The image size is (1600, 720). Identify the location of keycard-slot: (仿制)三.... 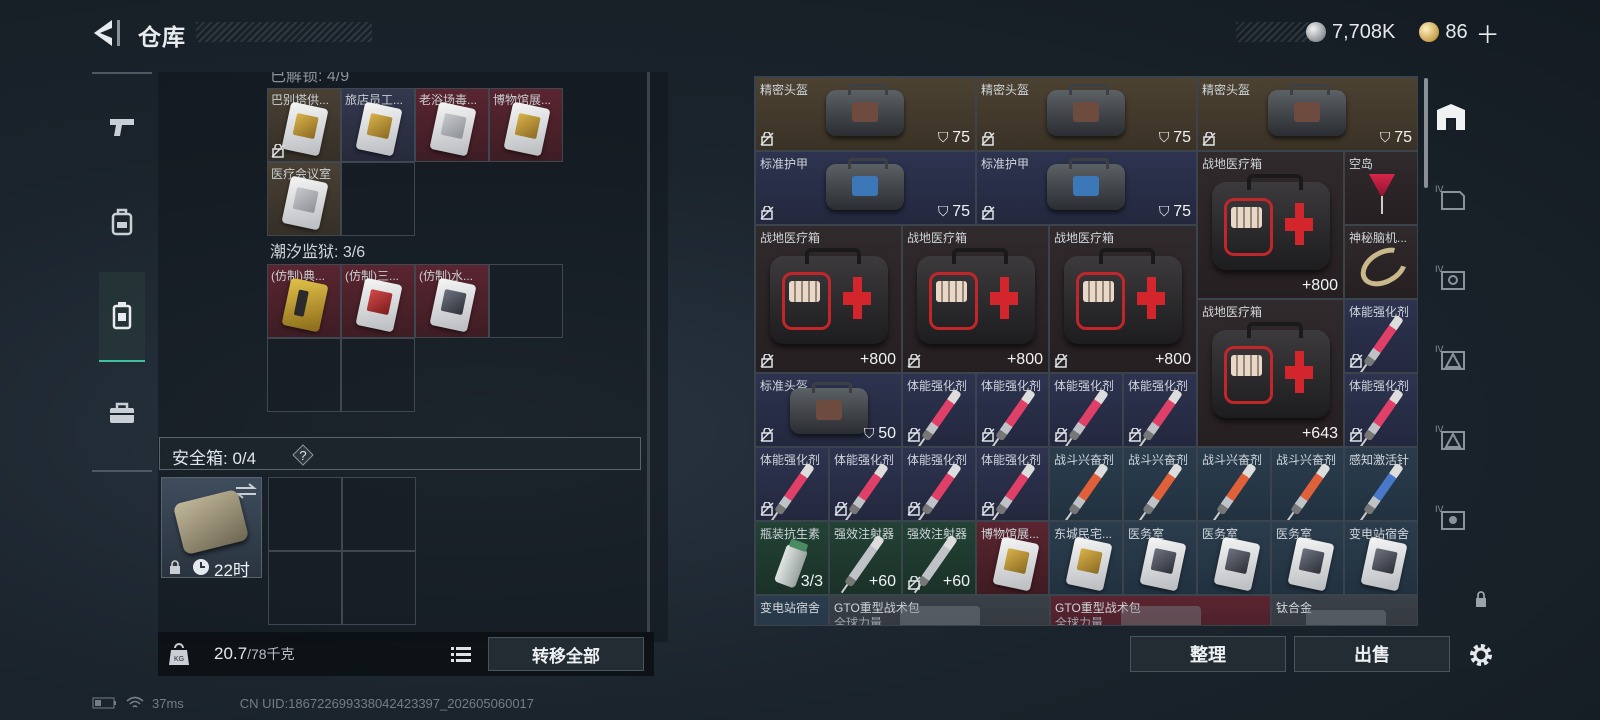
(378, 301).